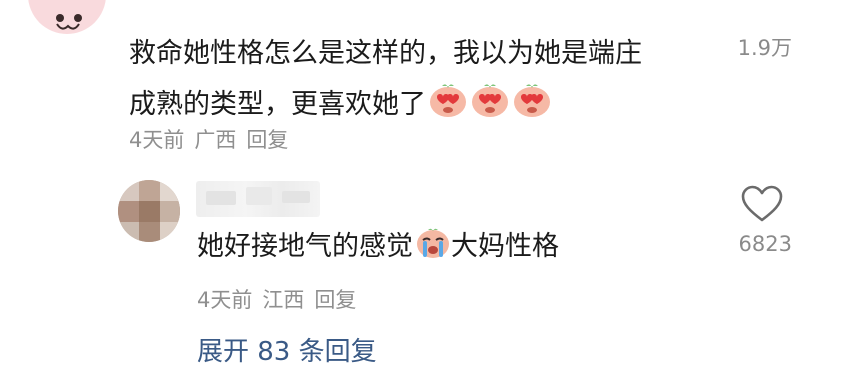 This screenshot has width=845, height=391. I want to click on reply-username-blurred, so click(258, 199).